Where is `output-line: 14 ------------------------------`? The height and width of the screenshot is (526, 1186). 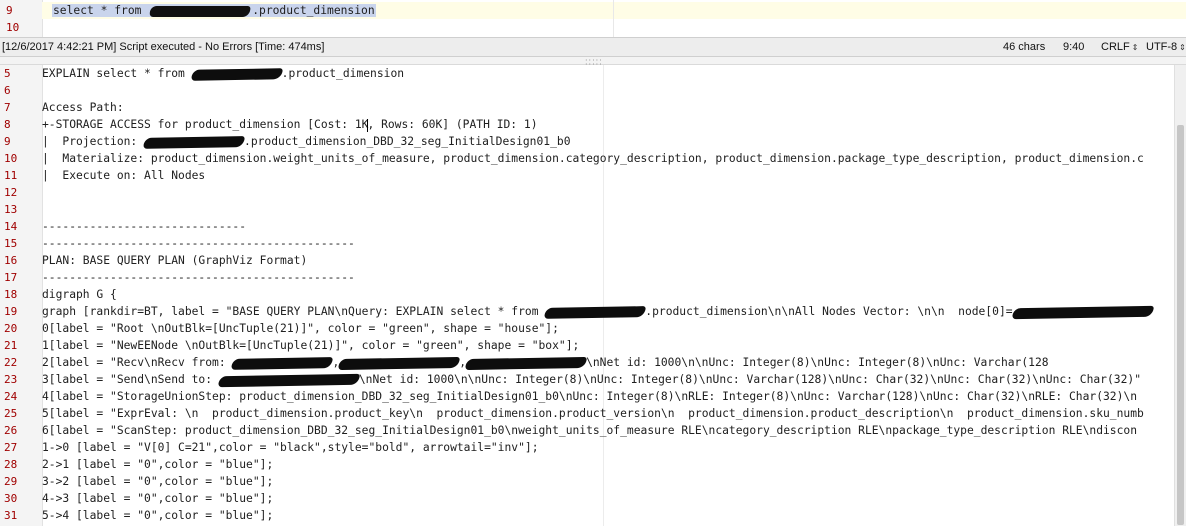 output-line: 14 ------------------------------ is located at coordinates (587, 226).